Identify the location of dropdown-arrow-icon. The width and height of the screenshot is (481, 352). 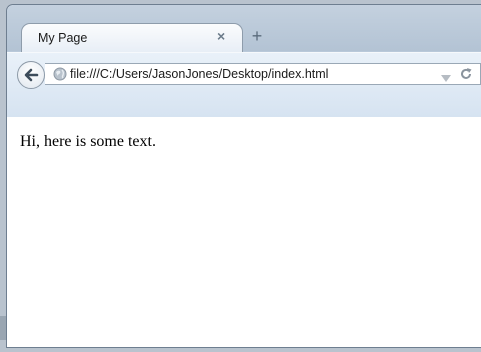
(446, 79).